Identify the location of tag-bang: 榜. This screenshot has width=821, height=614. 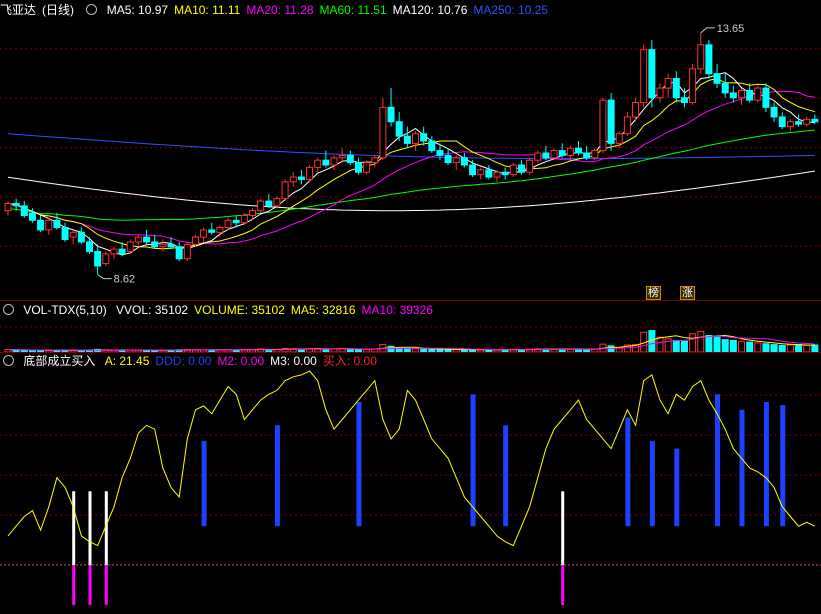
(653, 293).